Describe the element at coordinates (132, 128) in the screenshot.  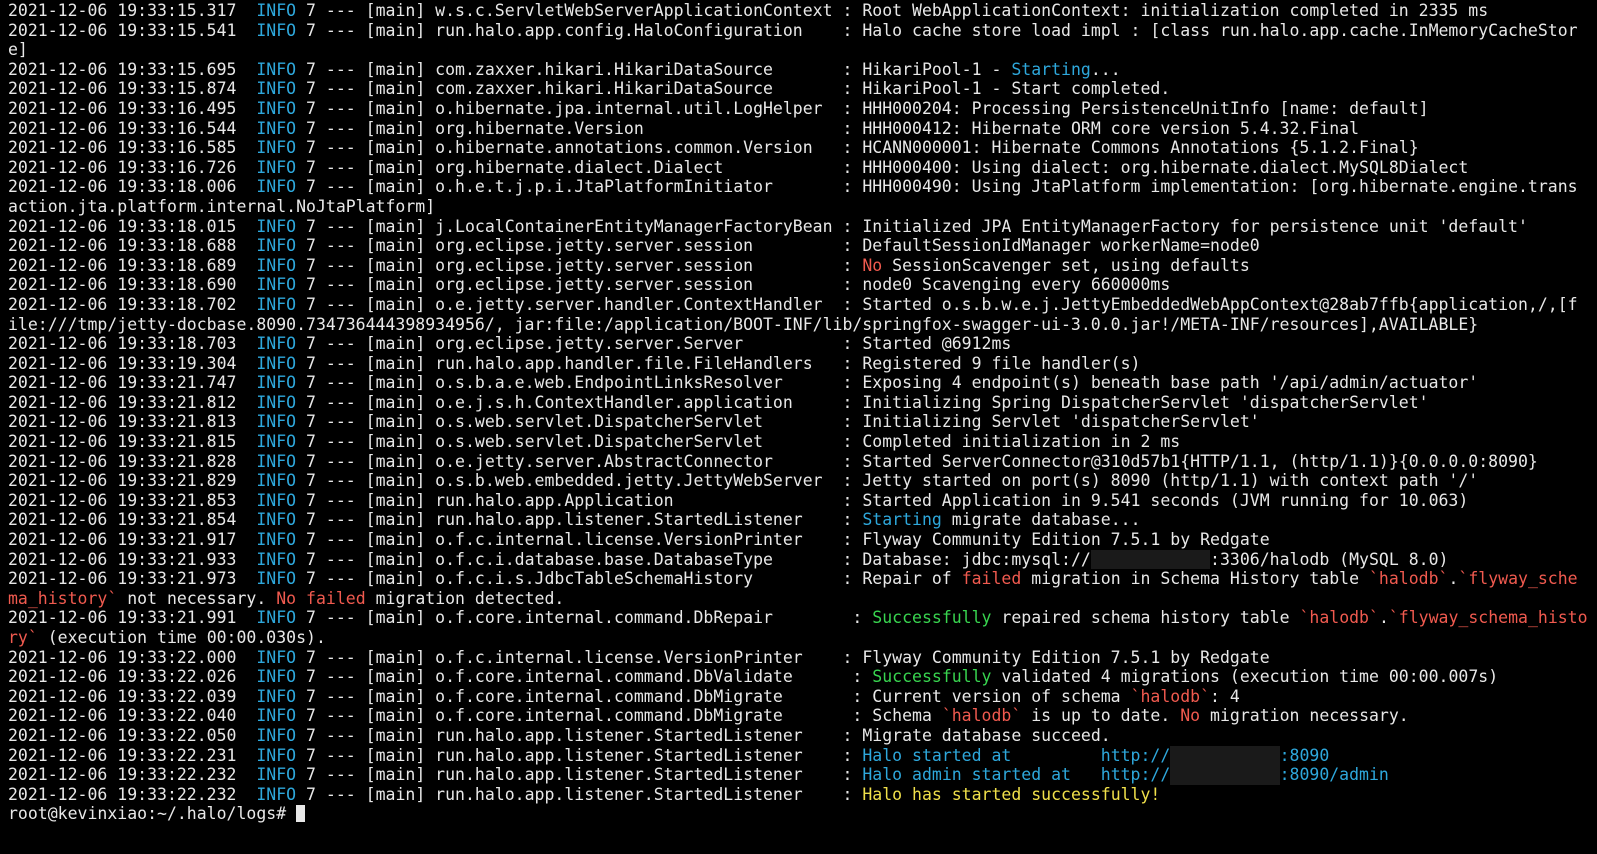
I see `log-segment: 2021-12-06 19:33:16.544` at that location.